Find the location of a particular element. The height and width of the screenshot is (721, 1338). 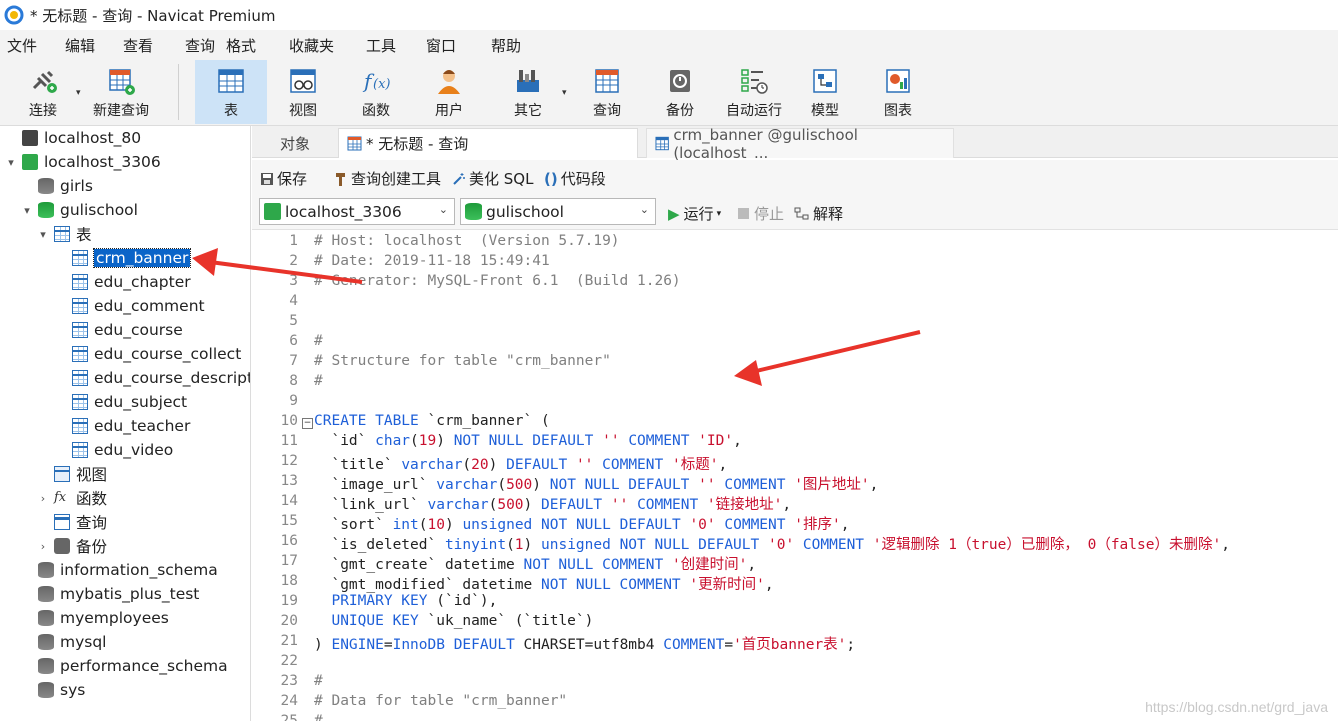

function-button: f (x) 函数 is located at coordinates (376, 92).